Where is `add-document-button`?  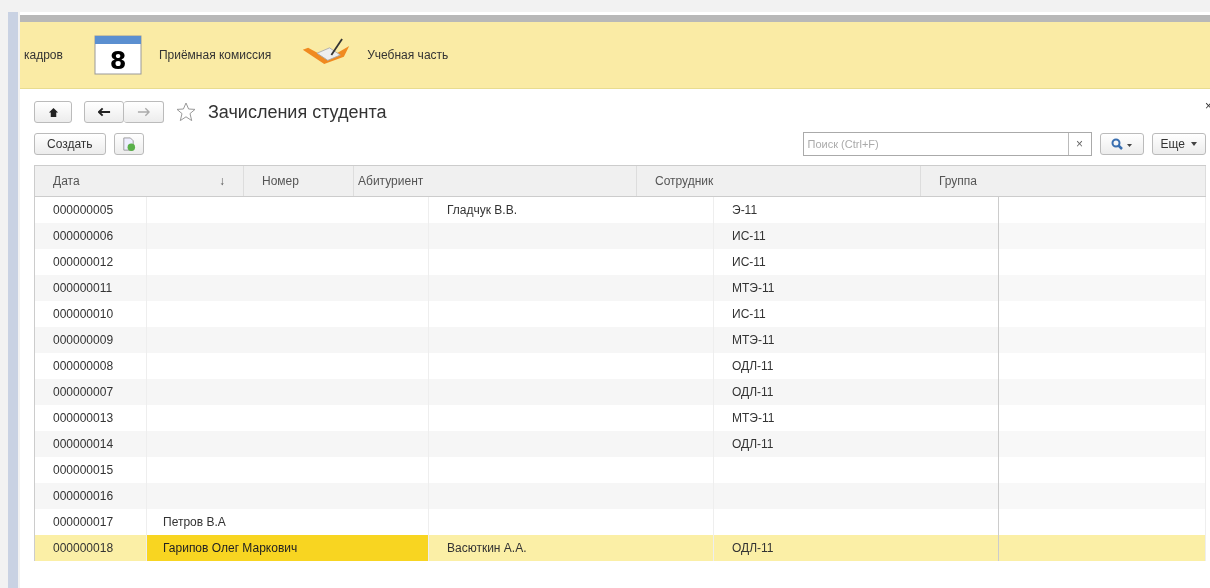 add-document-button is located at coordinates (128, 144).